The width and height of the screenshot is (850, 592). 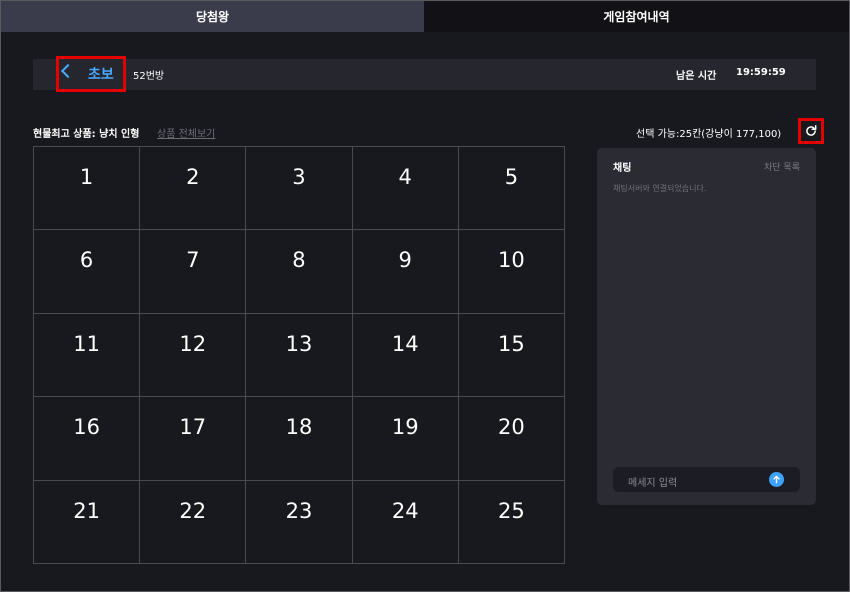 I want to click on grid-cell: 21, so click(x=87, y=522).